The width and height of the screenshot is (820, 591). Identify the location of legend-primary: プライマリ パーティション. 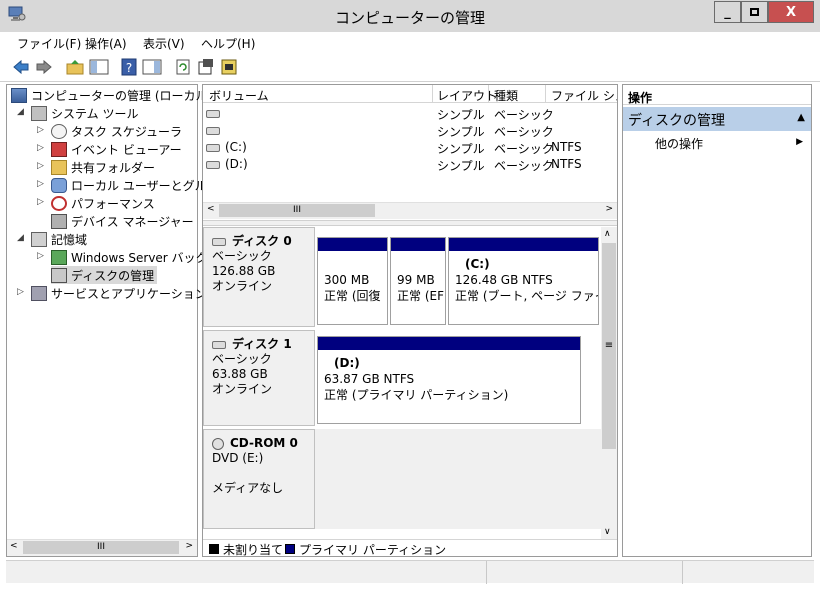
(373, 550).